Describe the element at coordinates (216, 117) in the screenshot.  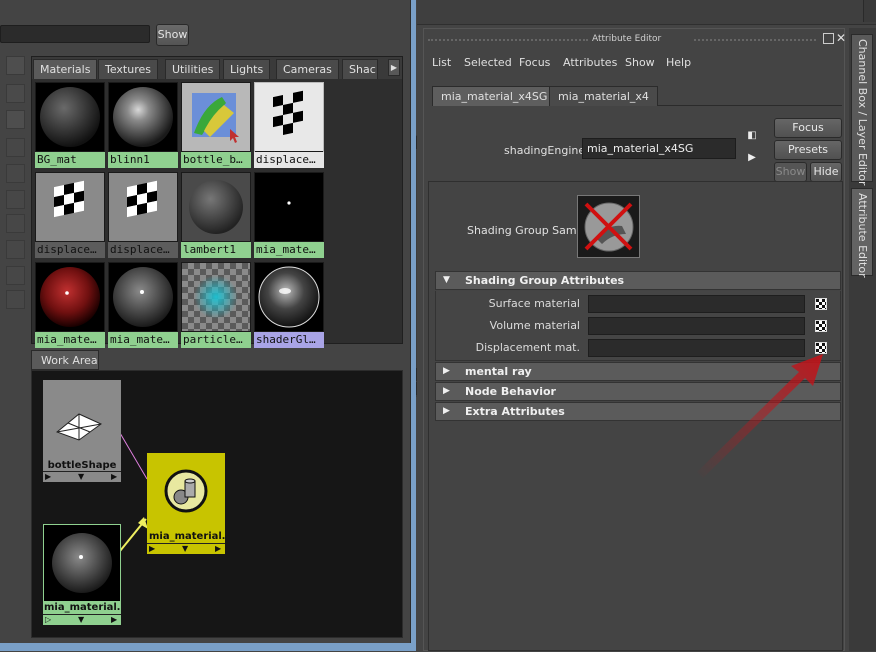
I see `texture-thumbnail` at that location.